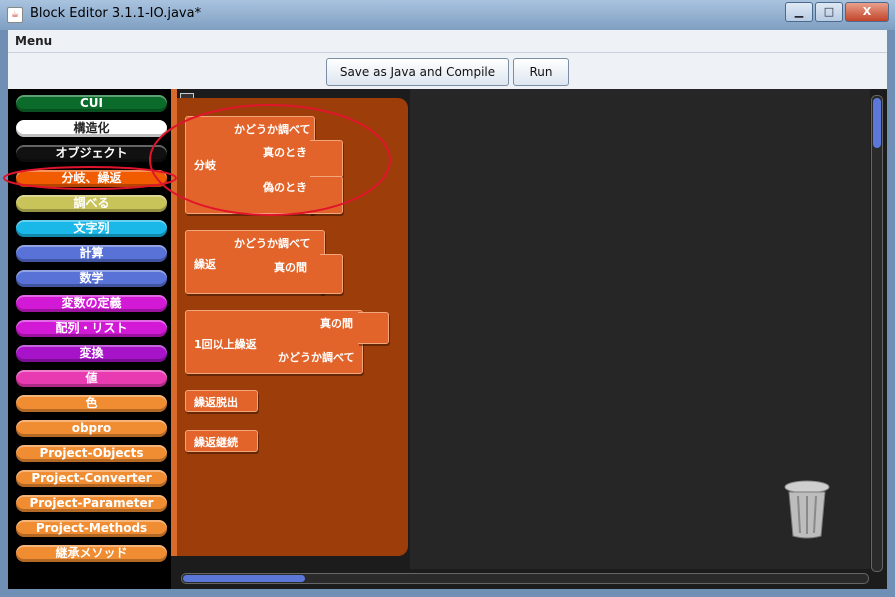 This screenshot has width=895, height=597. I want to click on annotation-overlay, so click(197, 160).